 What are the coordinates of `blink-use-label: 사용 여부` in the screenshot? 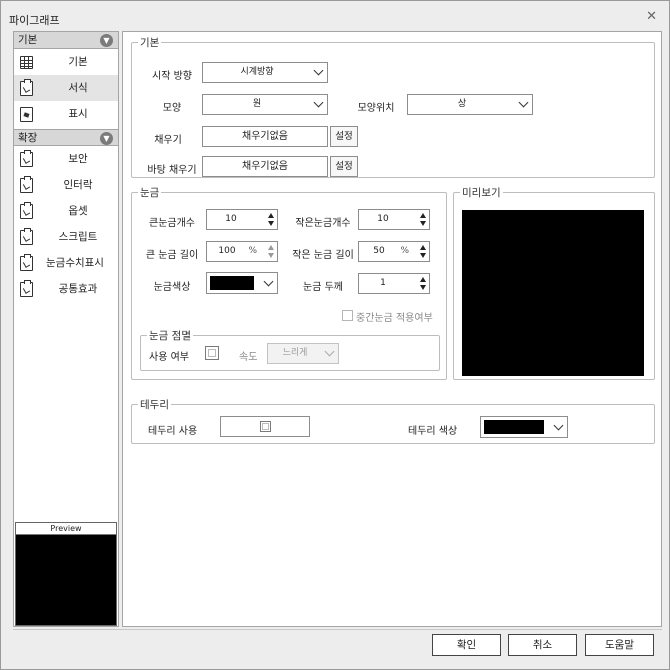 It's located at (169, 357).